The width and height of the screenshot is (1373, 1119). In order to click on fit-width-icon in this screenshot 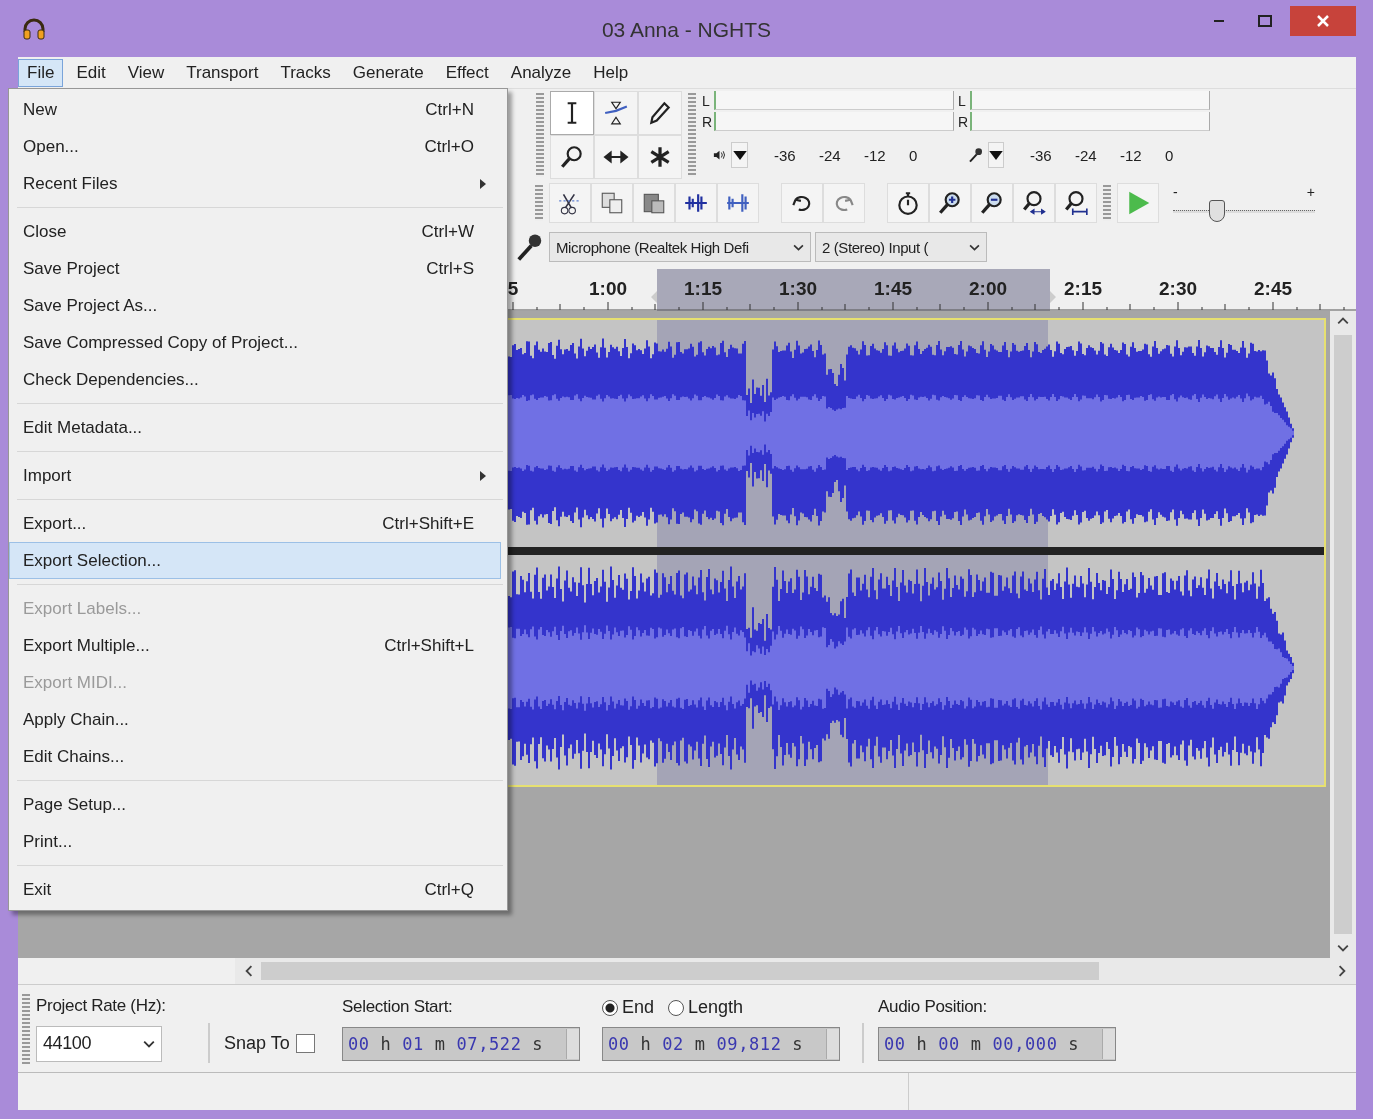, I will do `click(1034, 203)`.